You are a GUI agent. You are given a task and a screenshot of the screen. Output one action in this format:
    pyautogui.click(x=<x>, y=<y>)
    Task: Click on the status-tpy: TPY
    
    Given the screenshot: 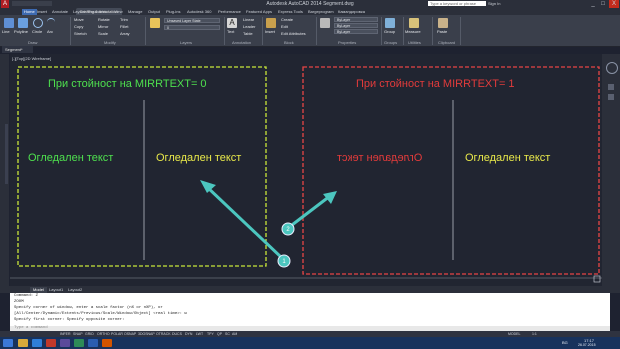 What is the action you would take?
    pyautogui.click(x=210, y=334)
    